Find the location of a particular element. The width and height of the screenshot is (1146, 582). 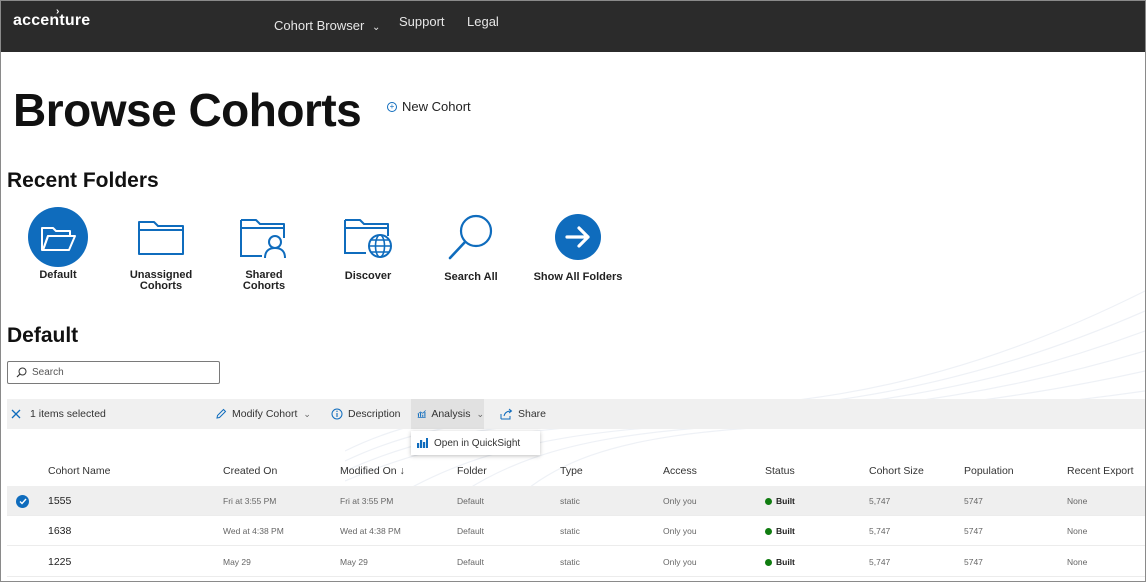

folder-shared-cohorts: Shared Cohorts is located at coordinates (264, 249).